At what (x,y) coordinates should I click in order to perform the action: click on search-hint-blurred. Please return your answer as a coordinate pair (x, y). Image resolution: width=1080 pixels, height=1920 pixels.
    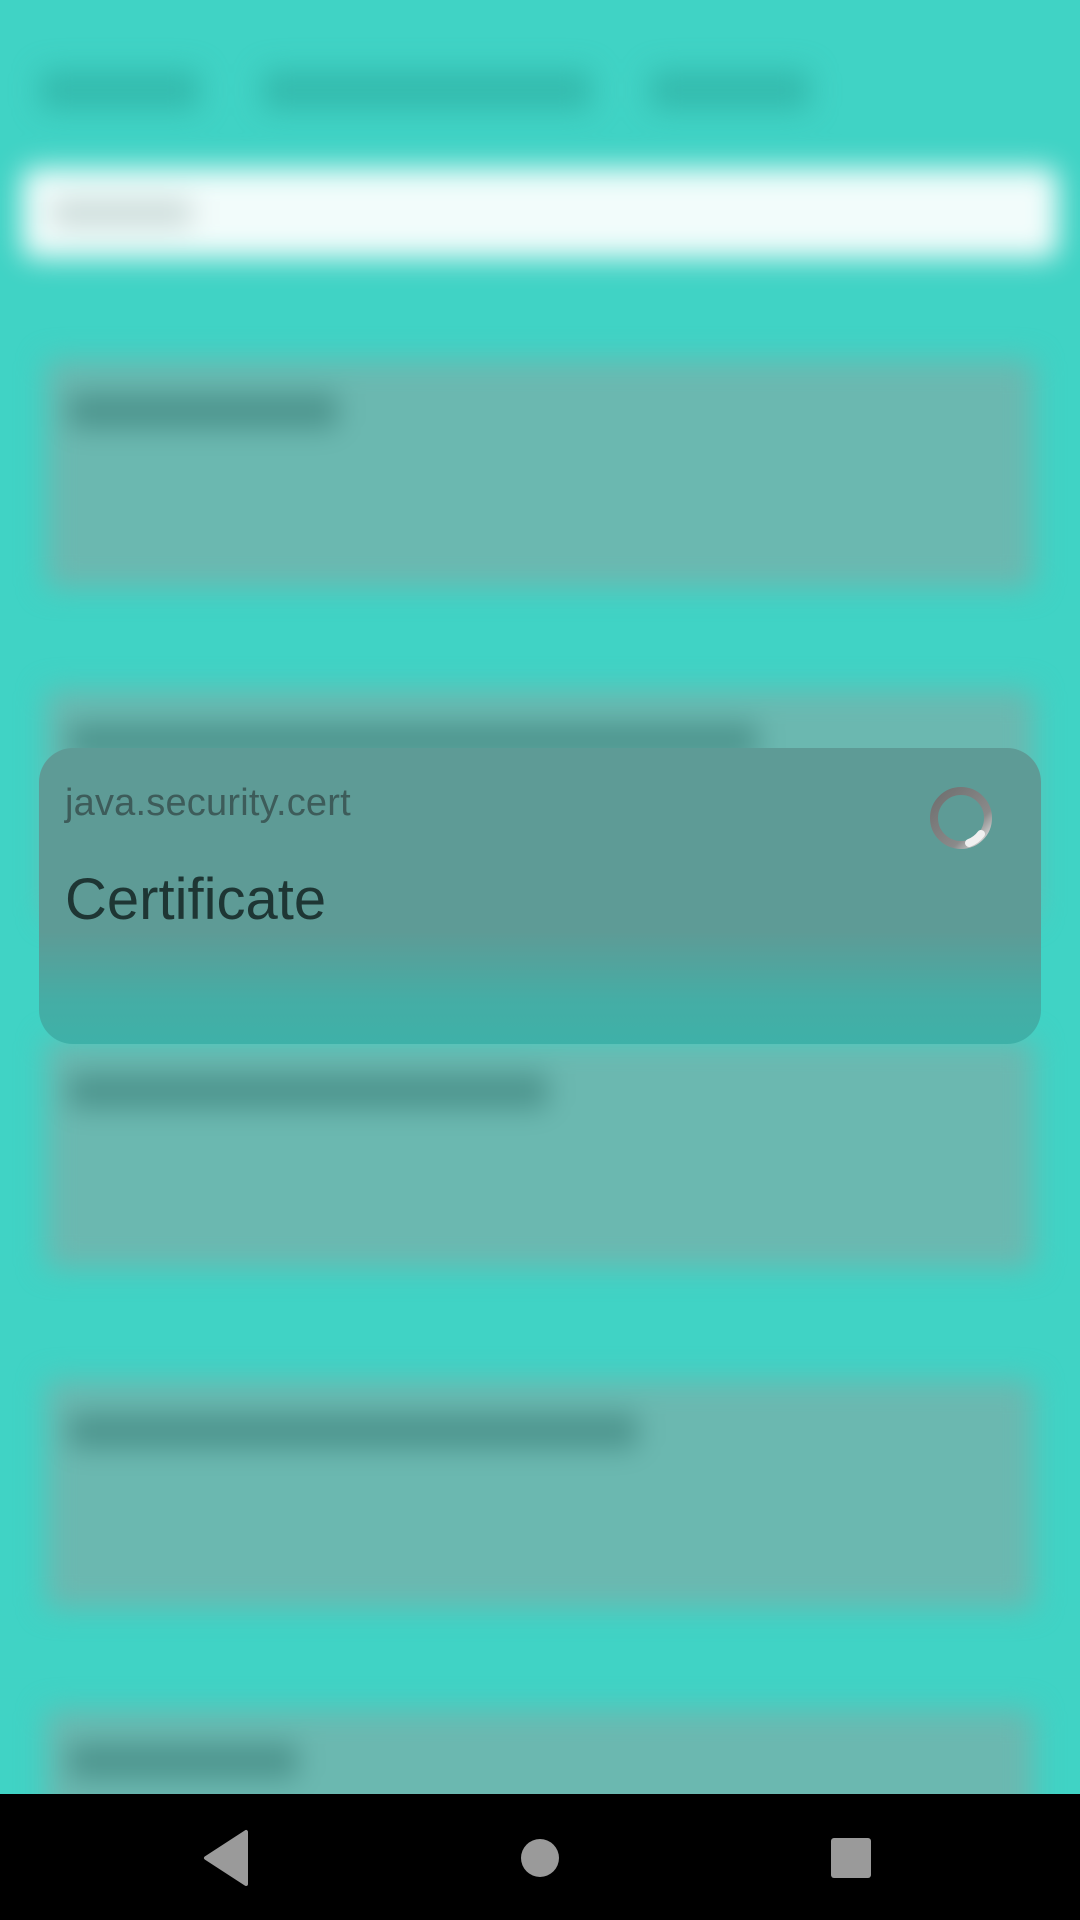
    Looking at the image, I should click on (122, 213).